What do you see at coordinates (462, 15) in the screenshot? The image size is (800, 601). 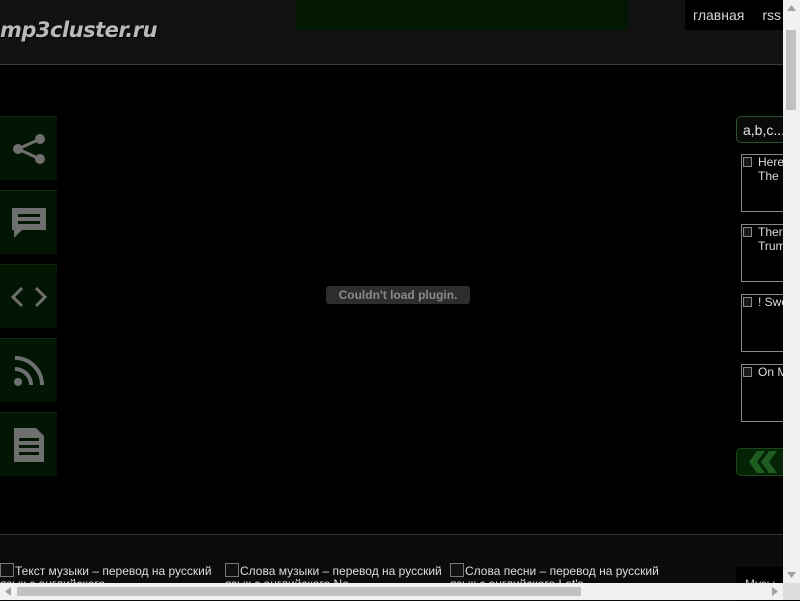 I see `top-banner` at bounding box center [462, 15].